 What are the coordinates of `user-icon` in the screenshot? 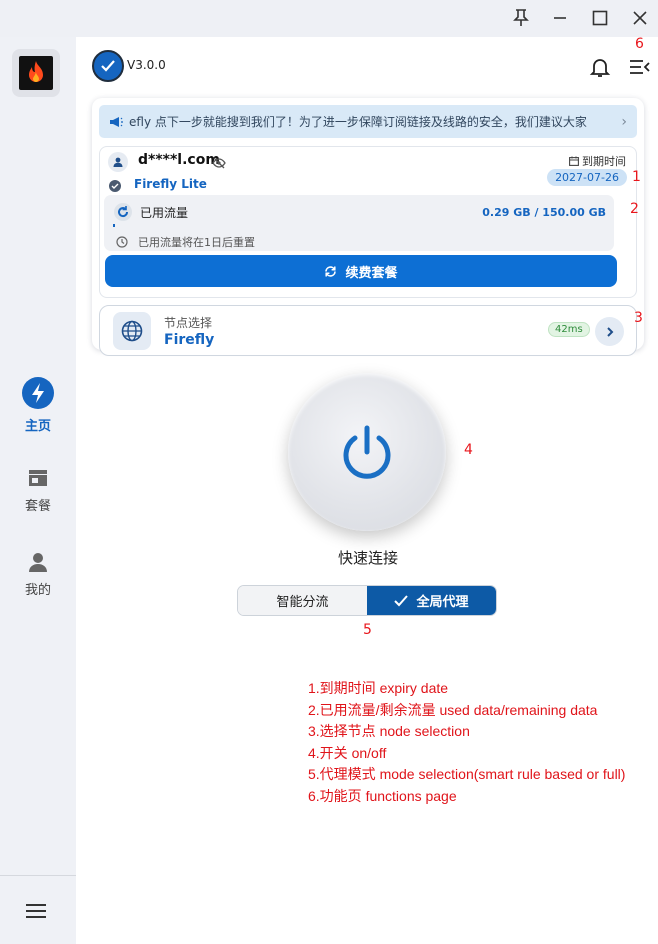 It's located at (118, 162).